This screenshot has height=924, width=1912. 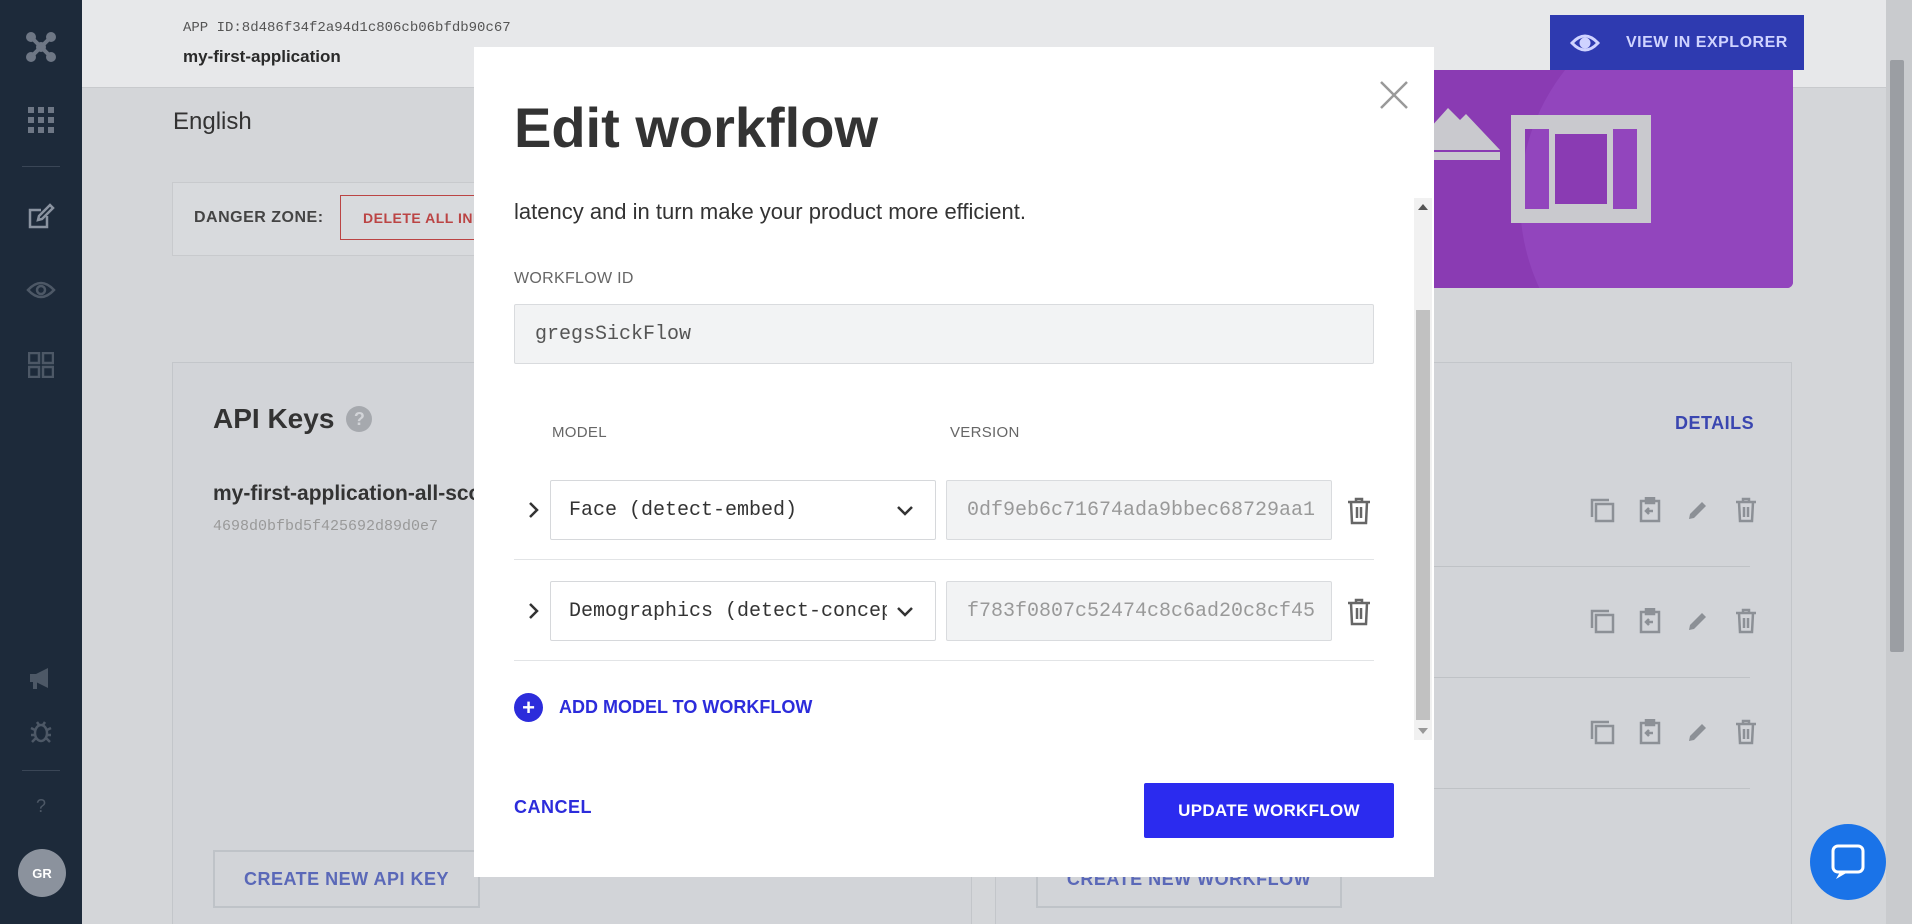 I want to click on scroll-up-arrow-icon, so click(x=1423, y=207).